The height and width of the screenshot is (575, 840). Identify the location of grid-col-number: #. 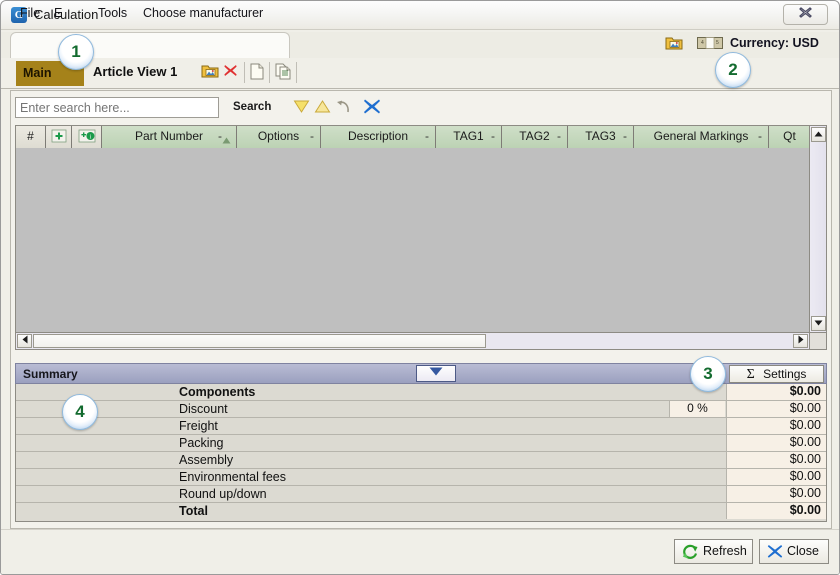
(31, 137).